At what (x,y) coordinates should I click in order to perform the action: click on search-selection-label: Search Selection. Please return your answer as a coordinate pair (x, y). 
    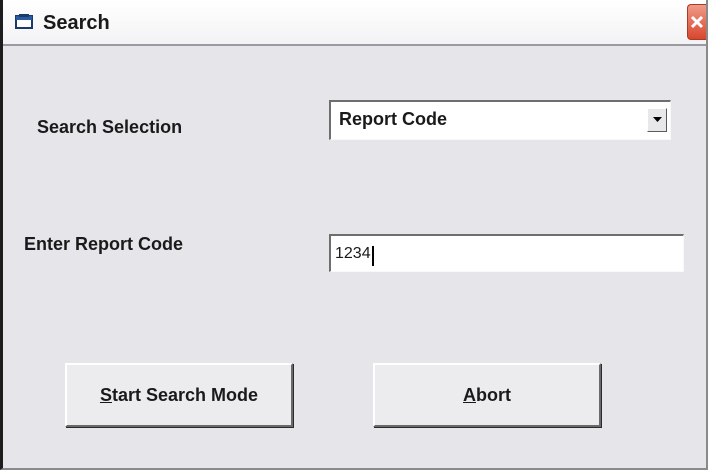
    Looking at the image, I should click on (110, 127).